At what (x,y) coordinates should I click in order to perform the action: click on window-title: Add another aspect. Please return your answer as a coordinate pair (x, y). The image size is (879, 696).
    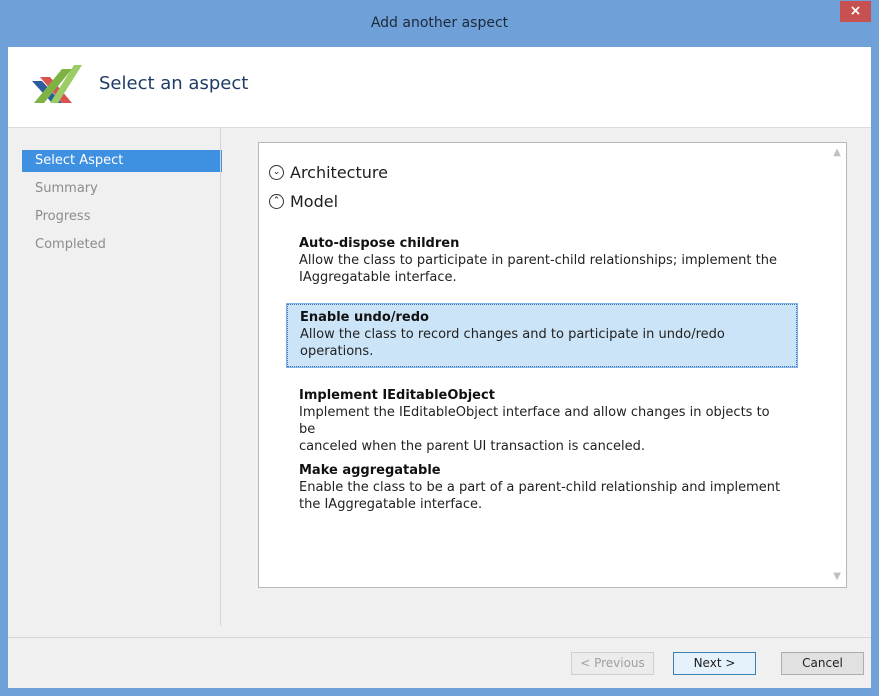
    Looking at the image, I should click on (439, 23).